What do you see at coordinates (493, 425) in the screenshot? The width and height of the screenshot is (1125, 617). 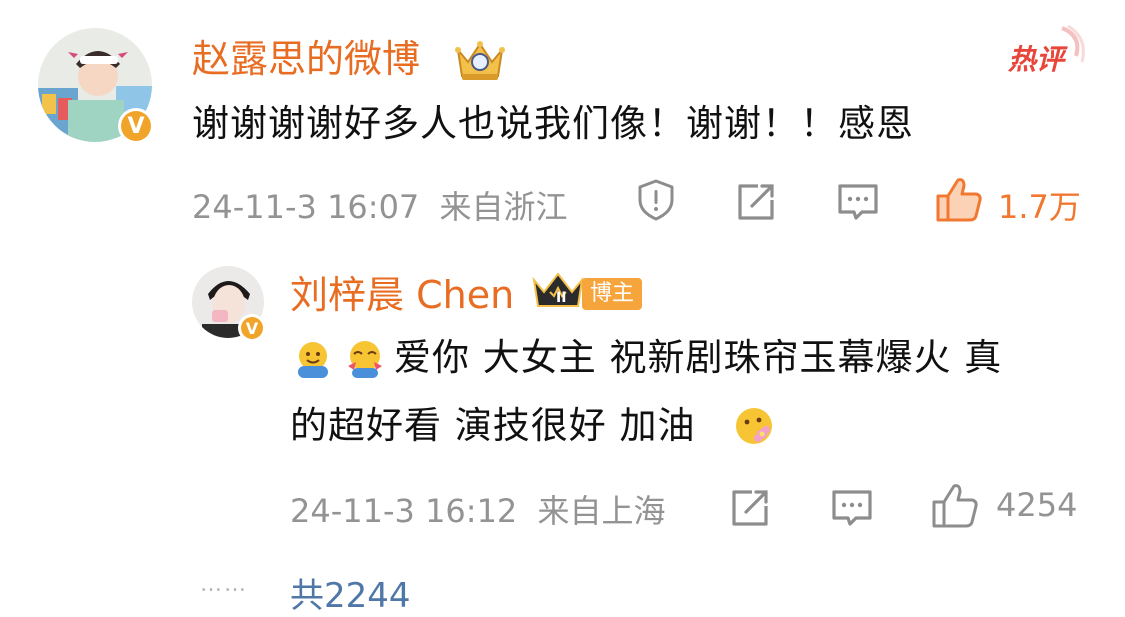 I see `reply-text-line2: 的超好看 演技很好 加油` at bounding box center [493, 425].